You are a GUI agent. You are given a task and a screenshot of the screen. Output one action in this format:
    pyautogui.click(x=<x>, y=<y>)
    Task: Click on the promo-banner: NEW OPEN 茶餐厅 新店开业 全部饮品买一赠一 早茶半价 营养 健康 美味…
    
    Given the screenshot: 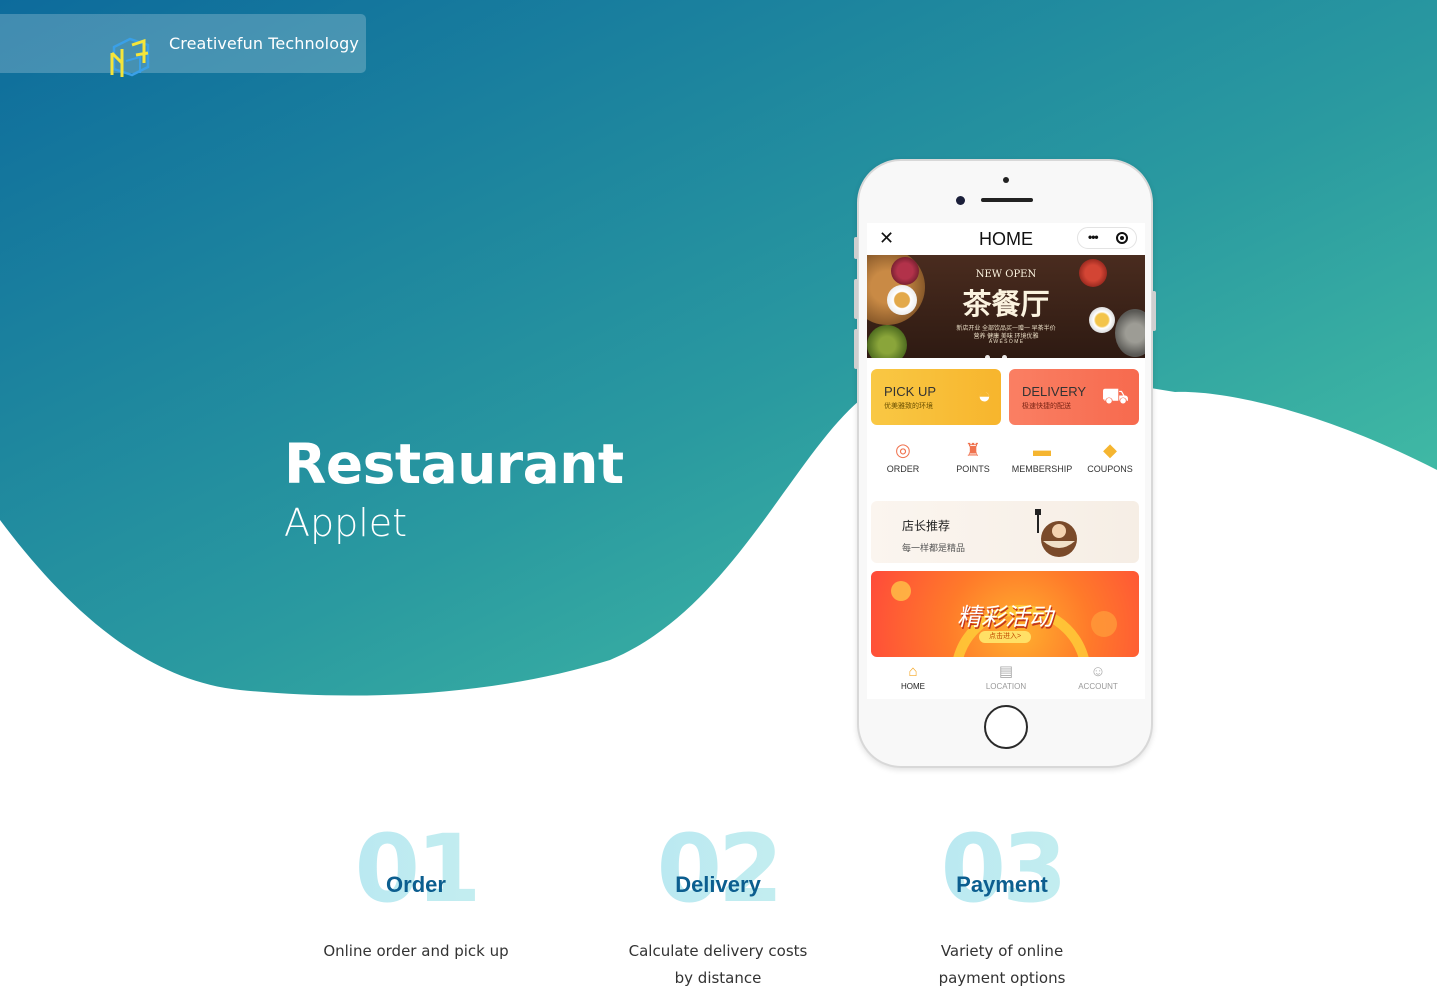 What is the action you would take?
    pyautogui.click(x=1006, y=306)
    